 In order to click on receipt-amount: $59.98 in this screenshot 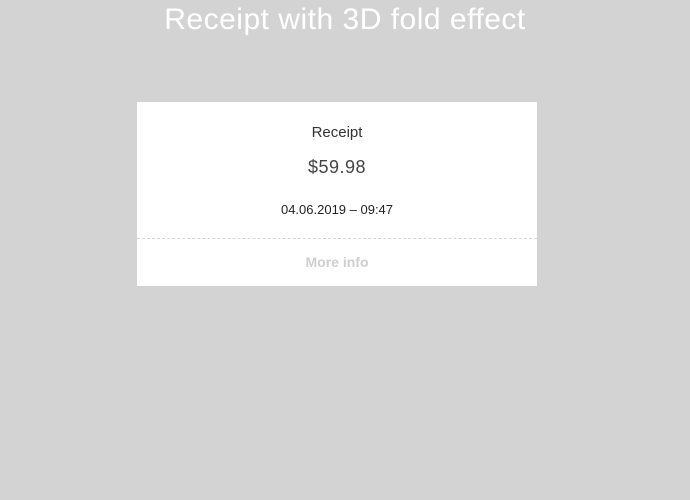, I will do `click(337, 167)`.